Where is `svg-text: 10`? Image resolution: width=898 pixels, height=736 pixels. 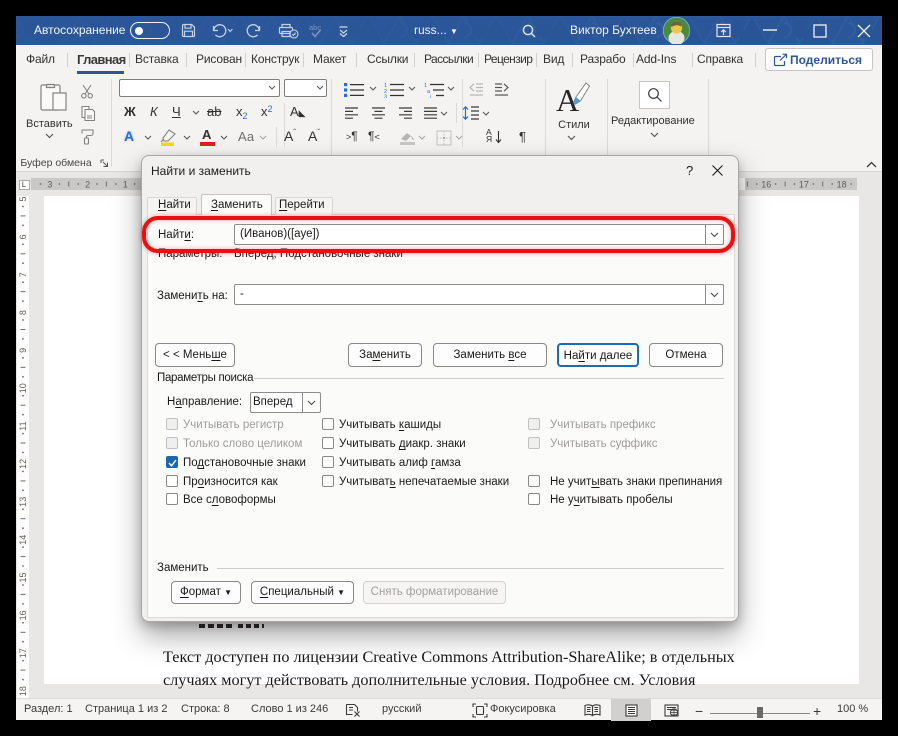
svg-text: 10 is located at coordinates (23, 388).